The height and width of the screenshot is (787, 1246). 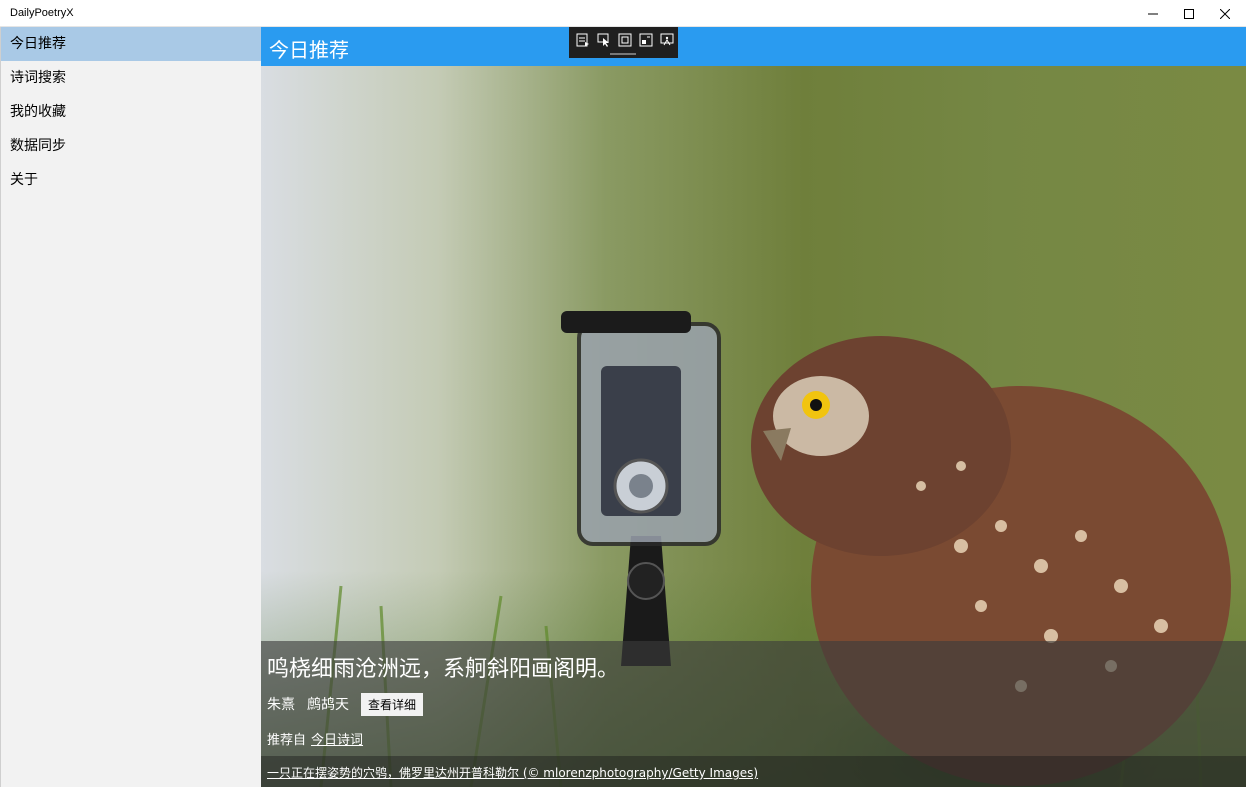 I want to click on poem-line: 鸣桡细雨沧洲远，系舸斜阳画阁明。, so click(x=443, y=669).